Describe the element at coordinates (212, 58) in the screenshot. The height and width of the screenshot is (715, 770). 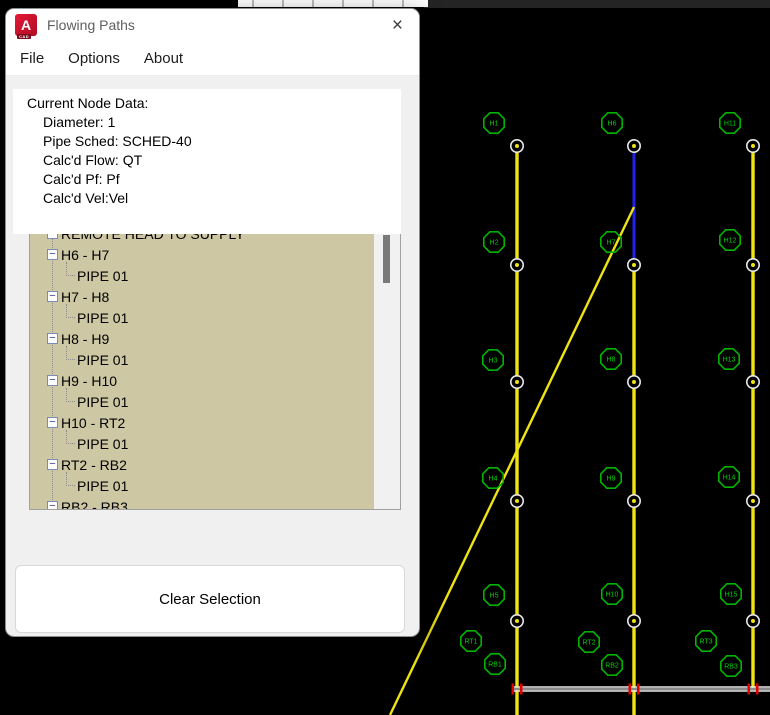
I see `menu-bar: File Options About` at that location.